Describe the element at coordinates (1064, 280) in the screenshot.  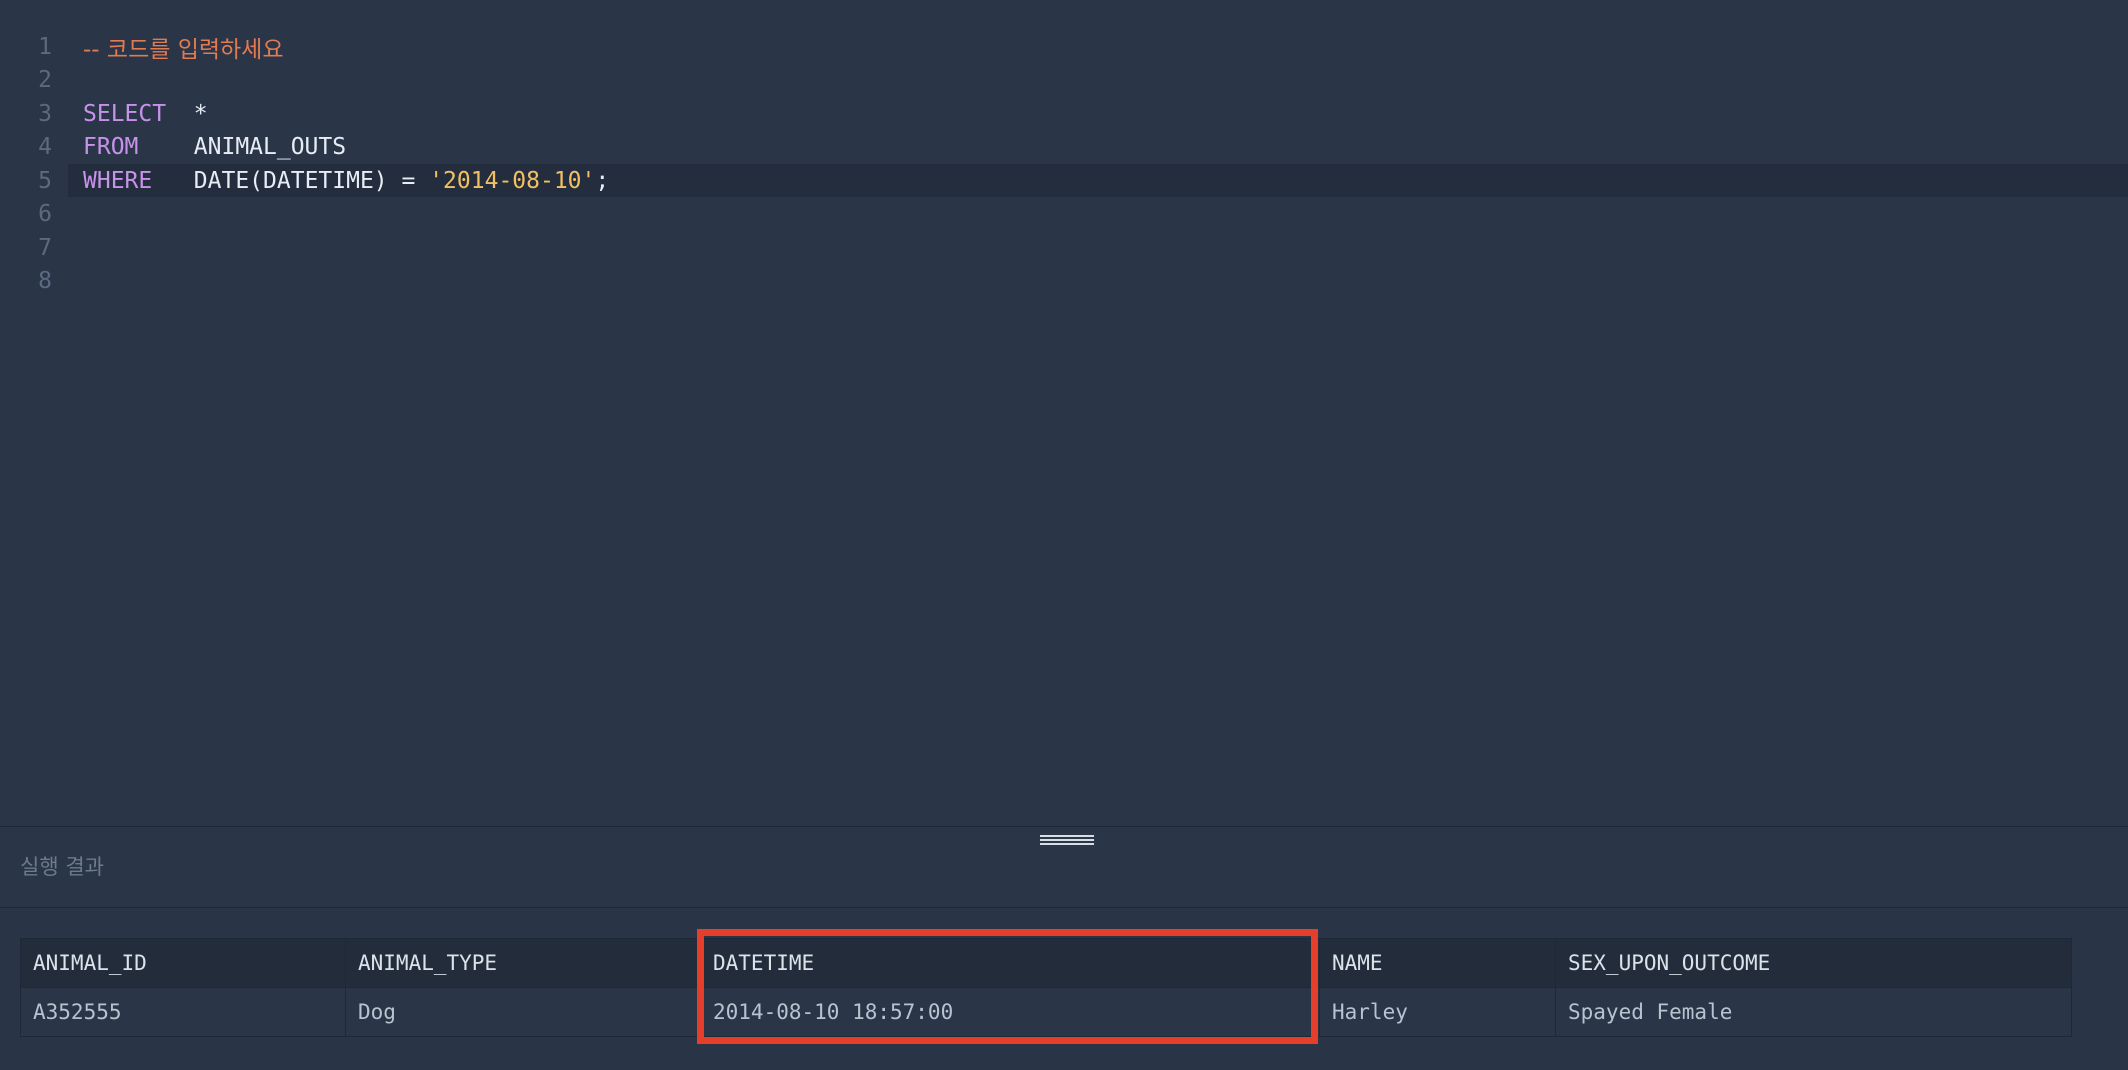
I see `code-line-8: 8` at that location.